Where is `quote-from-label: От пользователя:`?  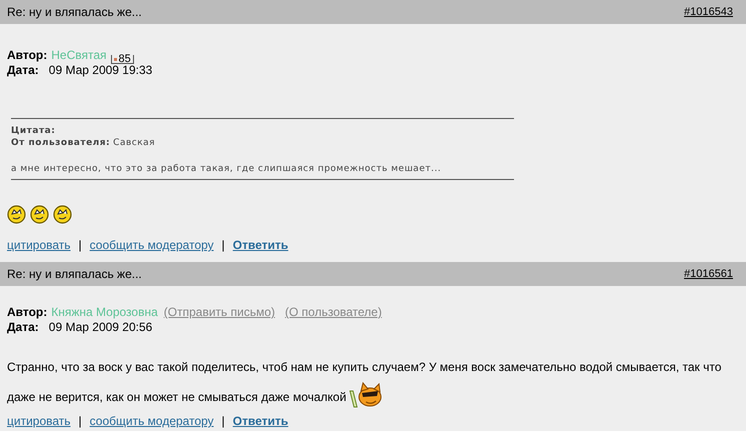
quote-from-label: От пользователя: is located at coordinates (60, 143).